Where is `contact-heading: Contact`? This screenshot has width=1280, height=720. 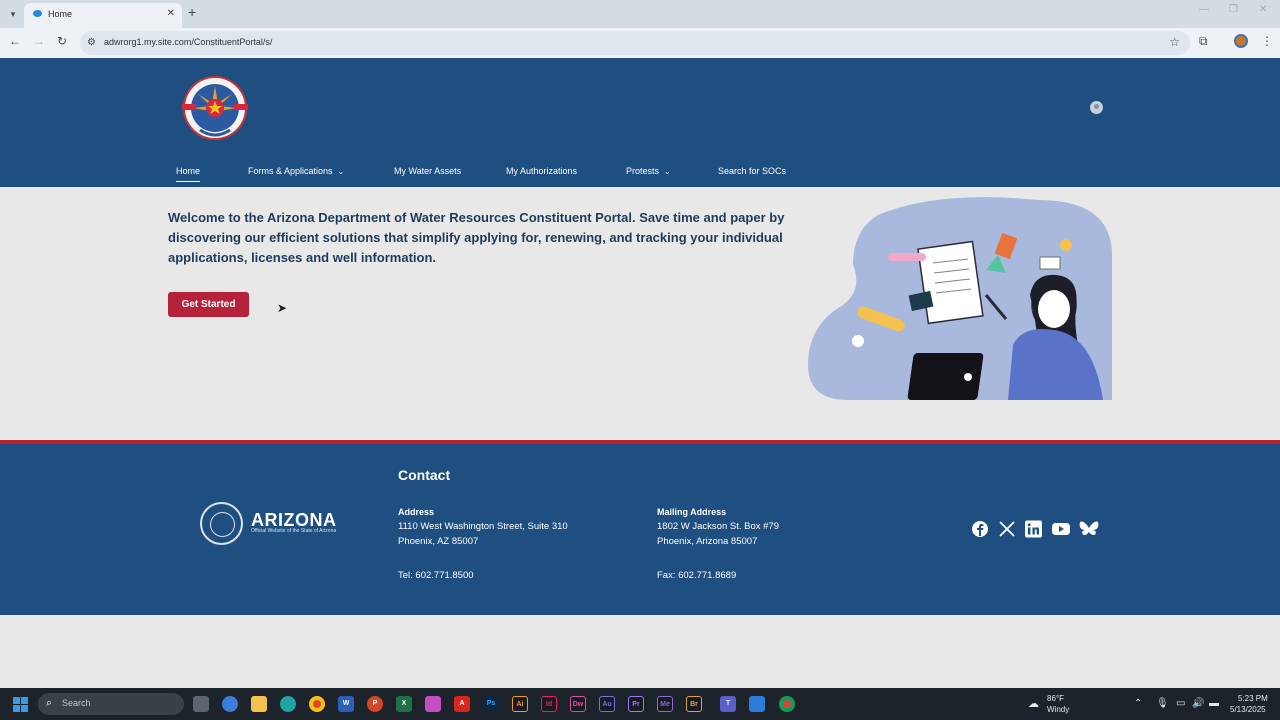 contact-heading: Contact is located at coordinates (424, 475).